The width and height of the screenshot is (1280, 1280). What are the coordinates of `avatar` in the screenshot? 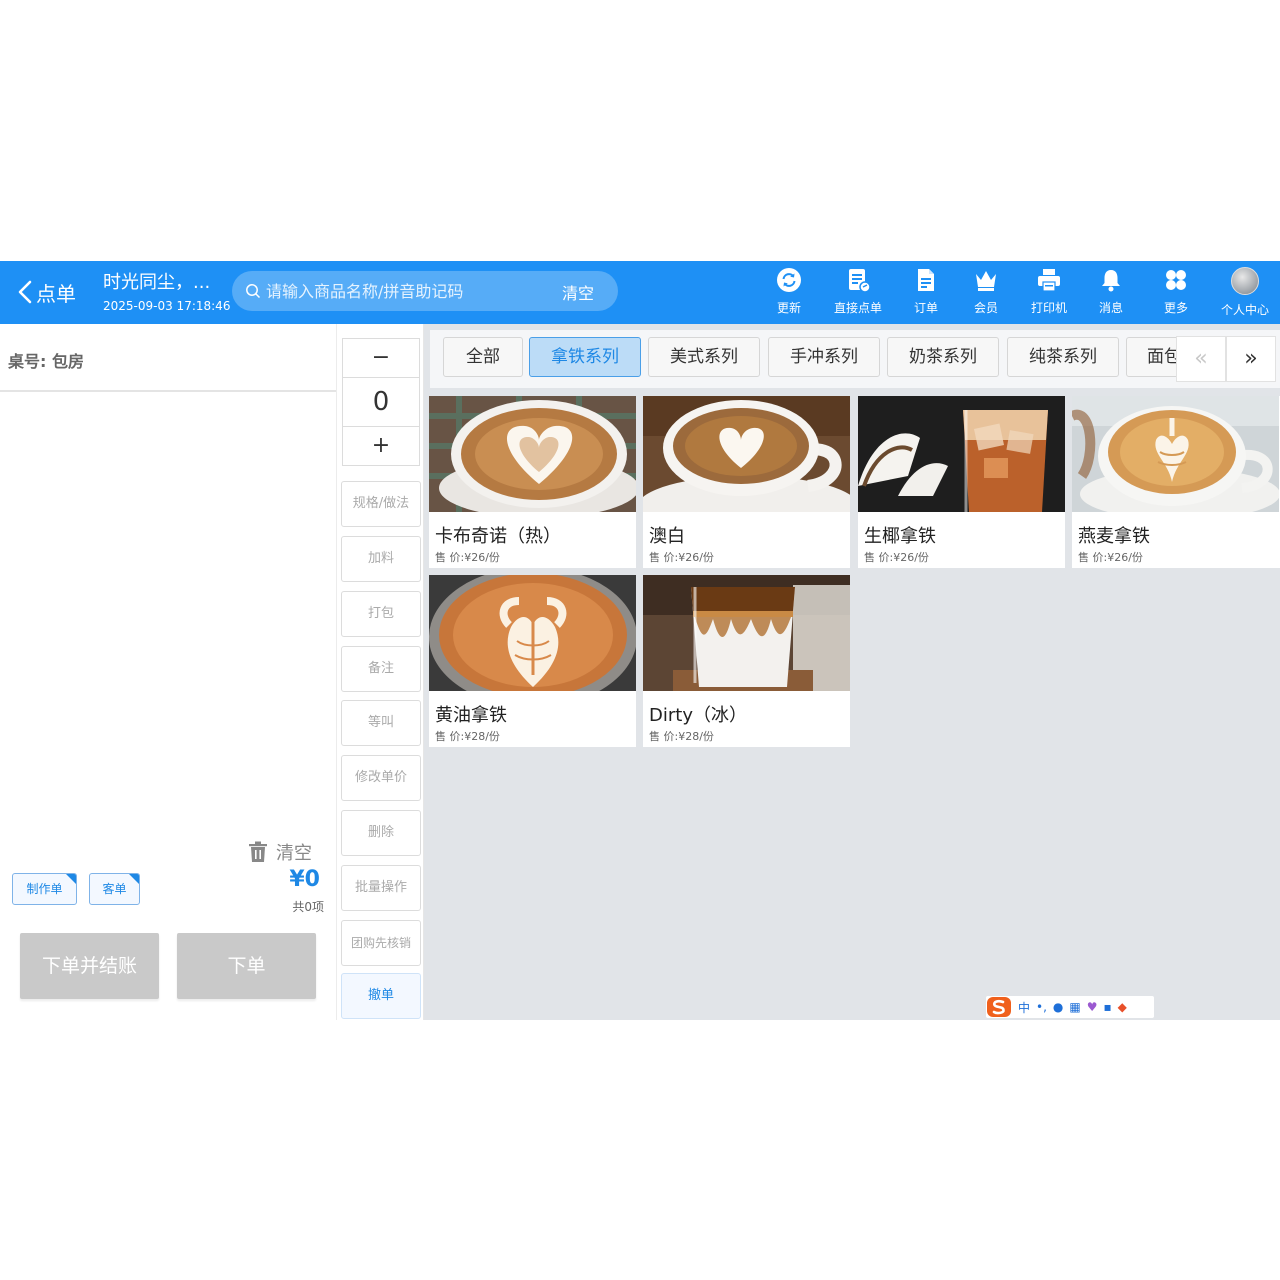 It's located at (1245, 281).